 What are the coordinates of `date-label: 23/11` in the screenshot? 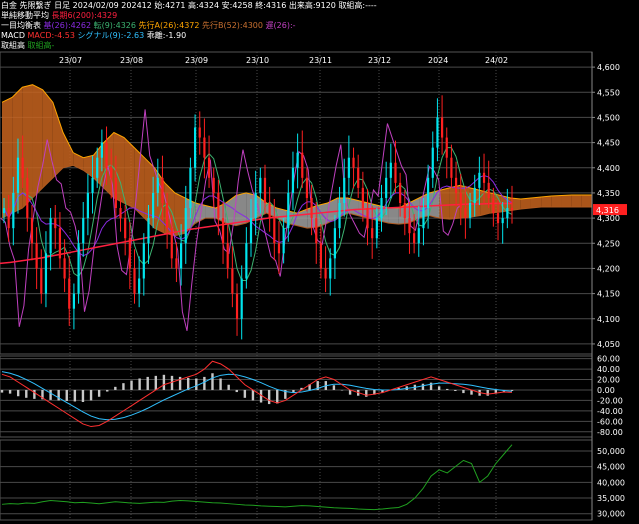 It's located at (320, 60).